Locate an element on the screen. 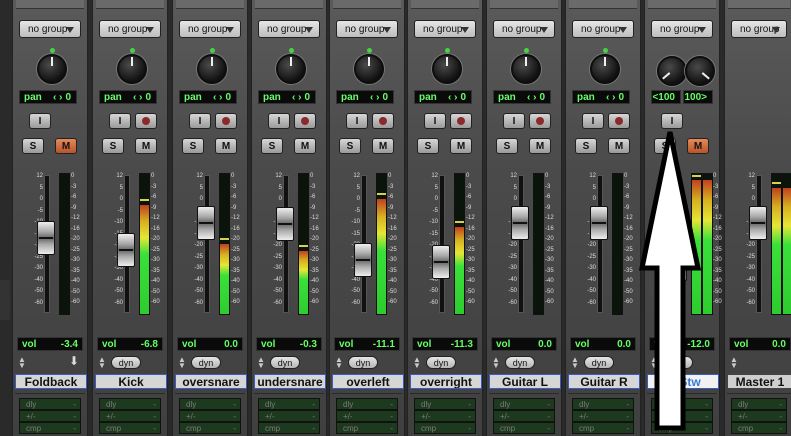 This screenshot has width=791, height=436. track-name-label: Guitar R is located at coordinates (604, 381).